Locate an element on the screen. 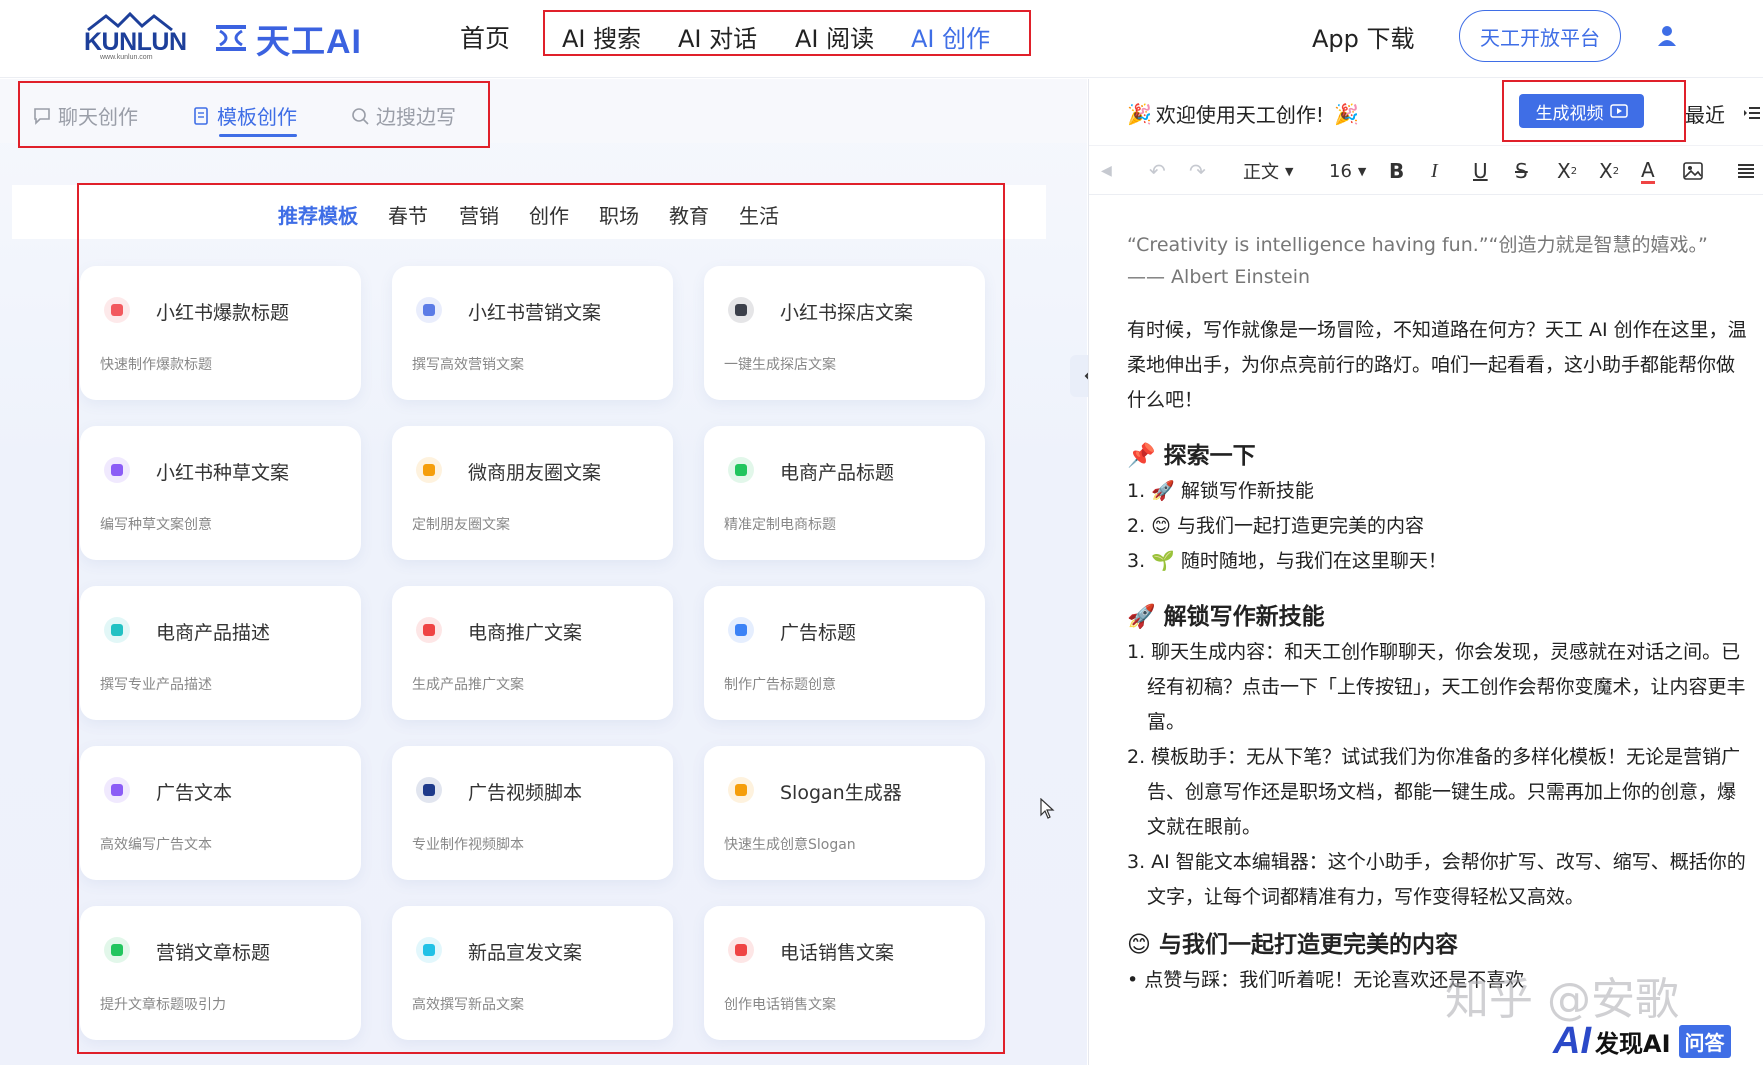  template-card: 小红书爆款标题快速制作爆款标题 is located at coordinates (220, 333).